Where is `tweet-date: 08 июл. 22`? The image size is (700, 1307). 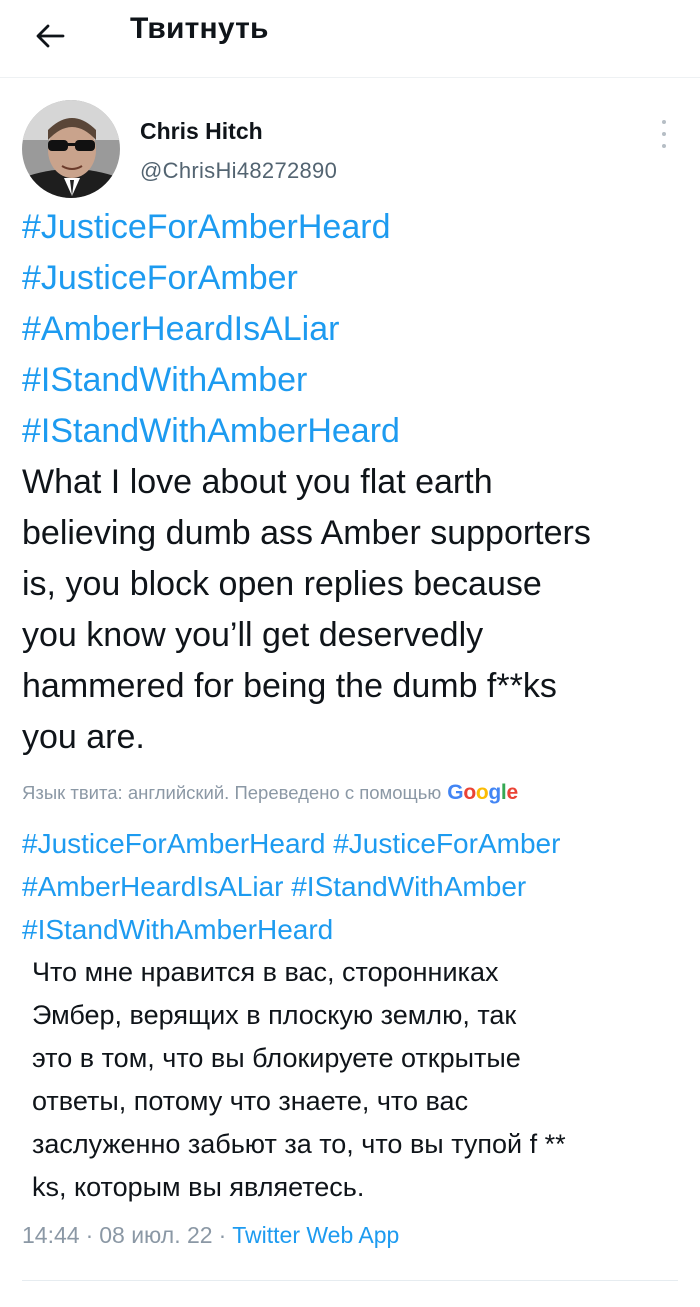 tweet-date: 08 июл. 22 is located at coordinates (155, 1235).